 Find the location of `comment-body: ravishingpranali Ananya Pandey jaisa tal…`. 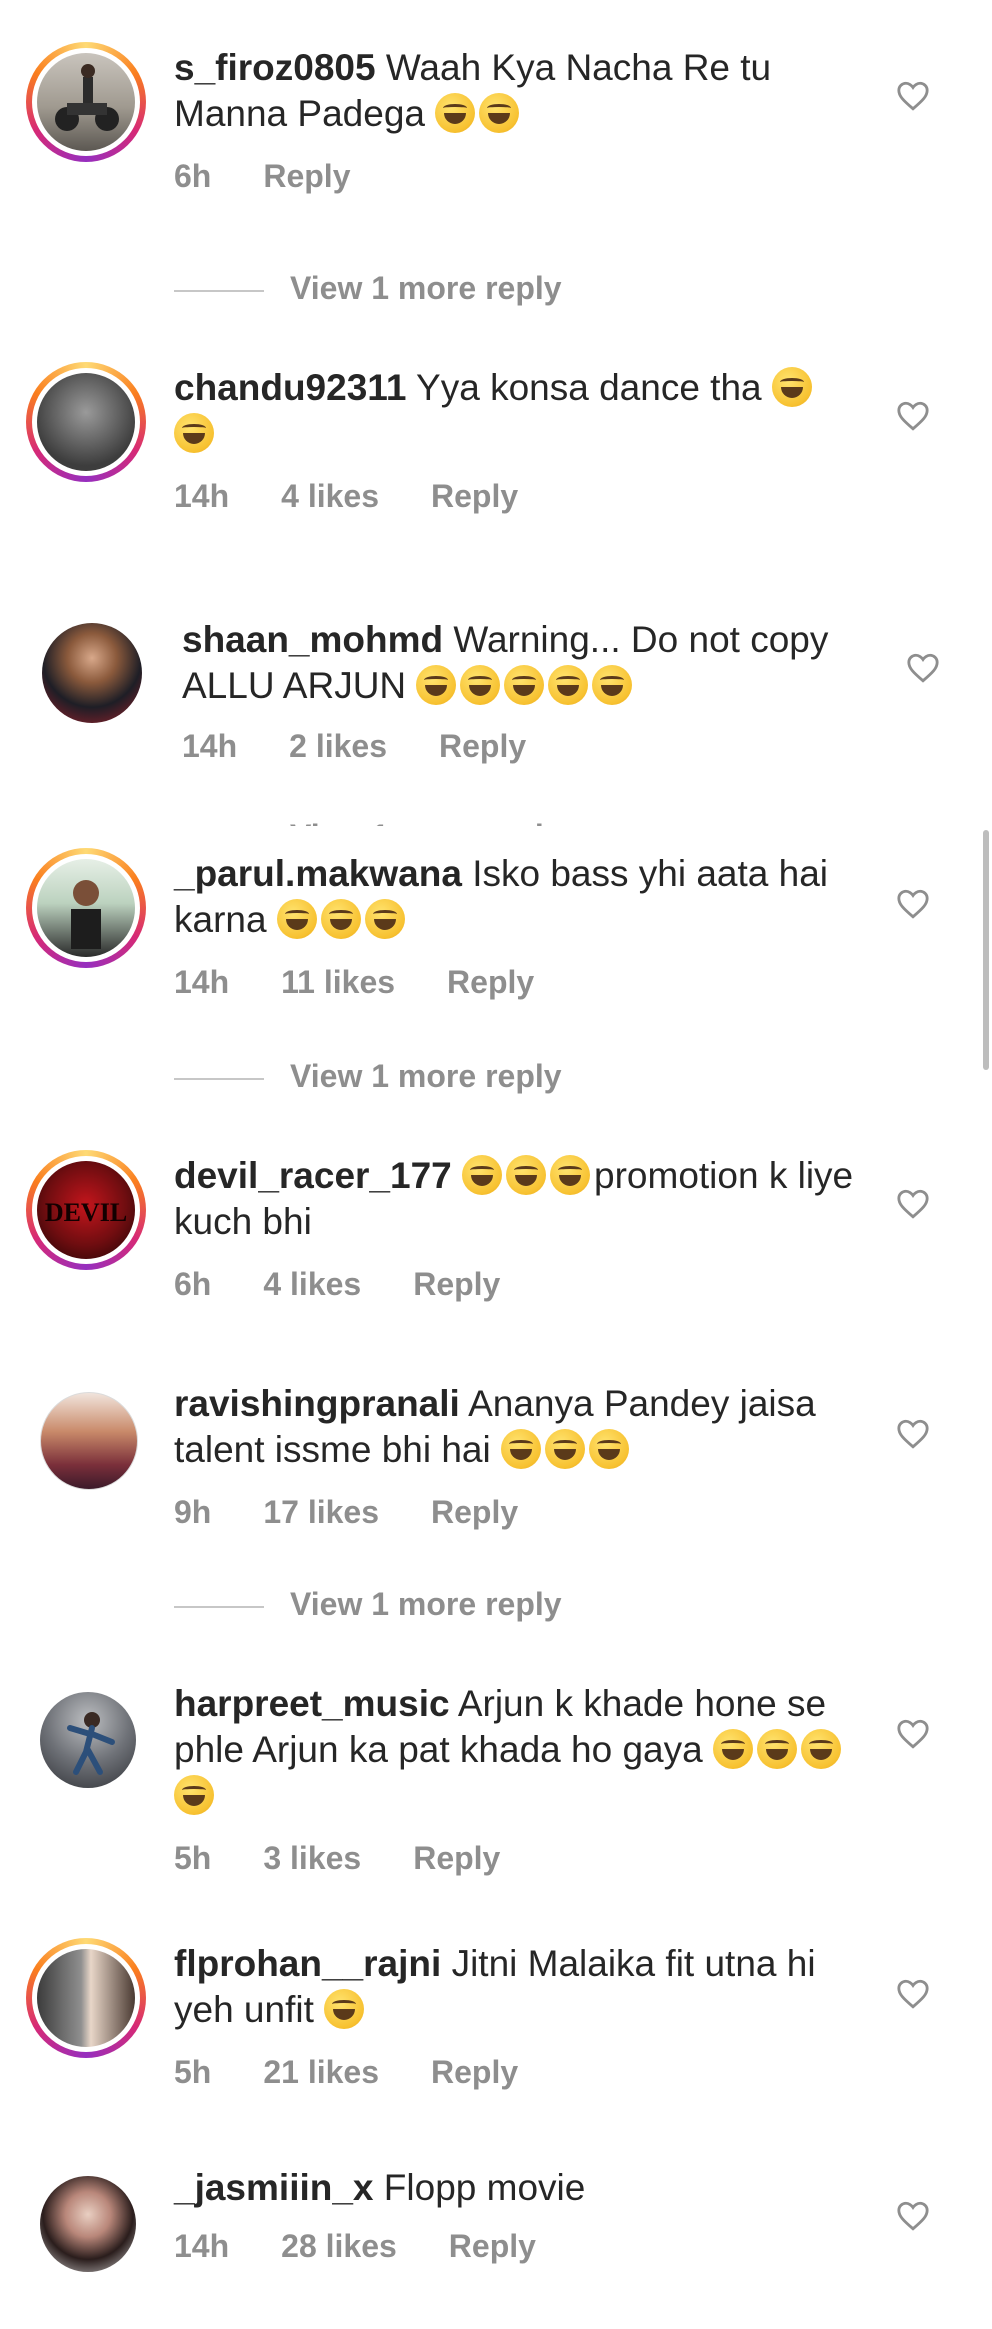

comment-body: ravishingpranali Ananya Pandey jaisa tal… is located at coordinates (514, 1427).